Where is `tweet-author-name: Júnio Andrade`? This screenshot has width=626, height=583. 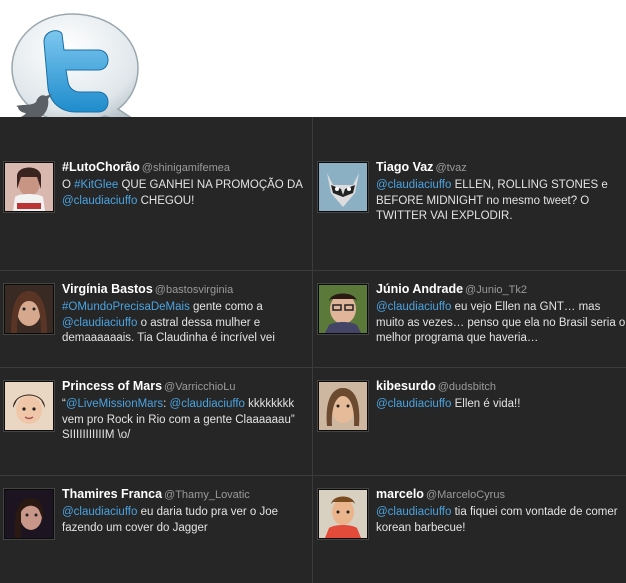 tweet-author-name: Júnio Andrade is located at coordinates (419, 289).